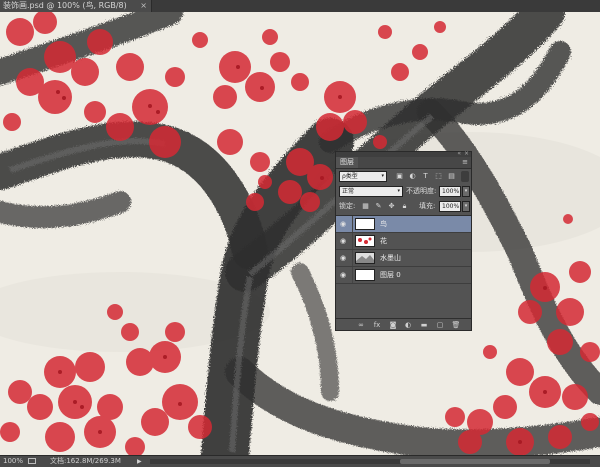 This screenshot has height=467, width=600. I want to click on filter-kind-select: ρ类型 ▾, so click(363, 176).